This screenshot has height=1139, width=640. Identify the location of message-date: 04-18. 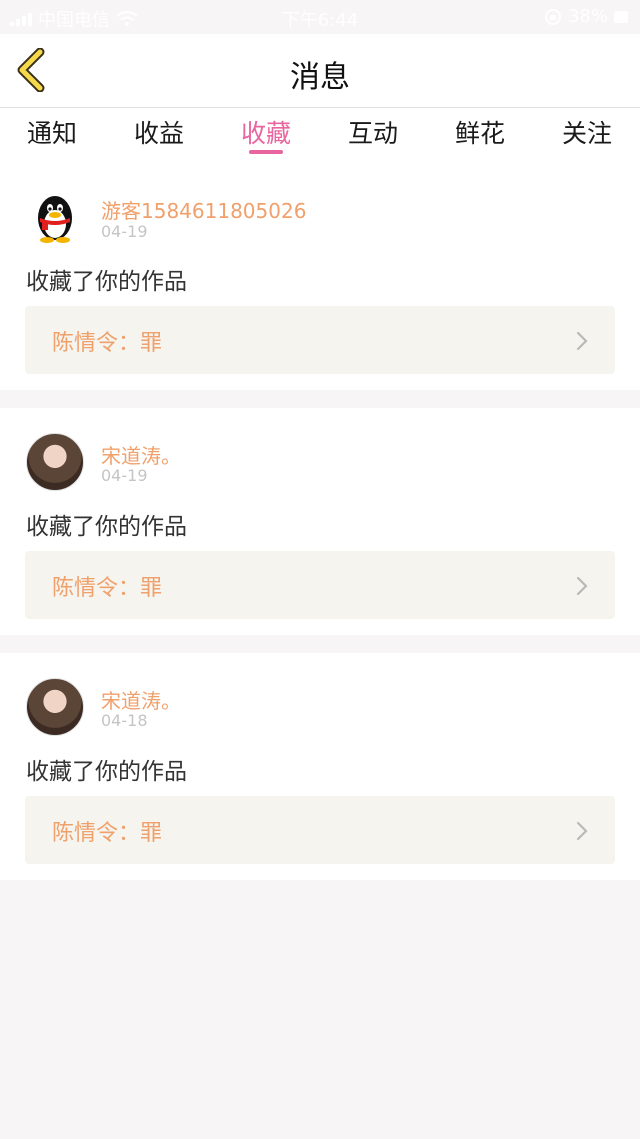
(124, 720).